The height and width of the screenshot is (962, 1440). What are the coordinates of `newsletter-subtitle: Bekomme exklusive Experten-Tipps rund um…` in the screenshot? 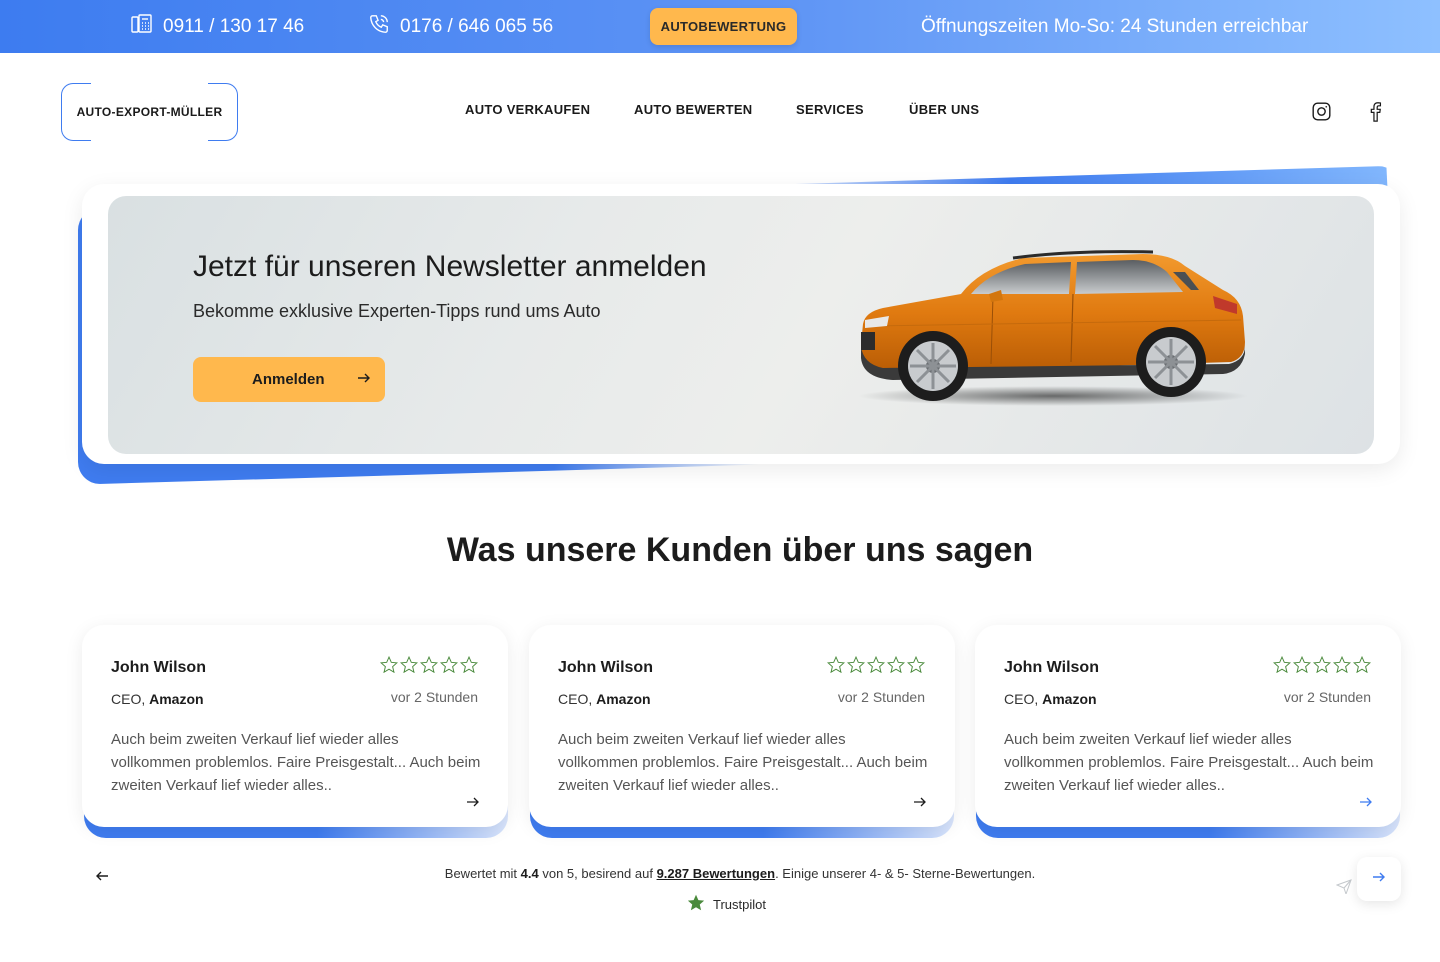 It's located at (397, 311).